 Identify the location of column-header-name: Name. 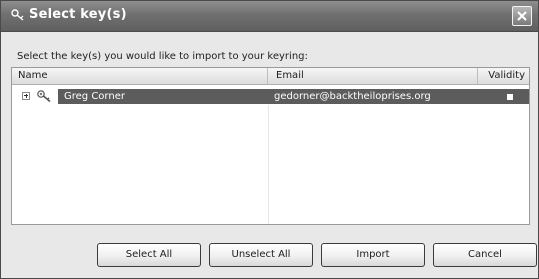
(140, 76).